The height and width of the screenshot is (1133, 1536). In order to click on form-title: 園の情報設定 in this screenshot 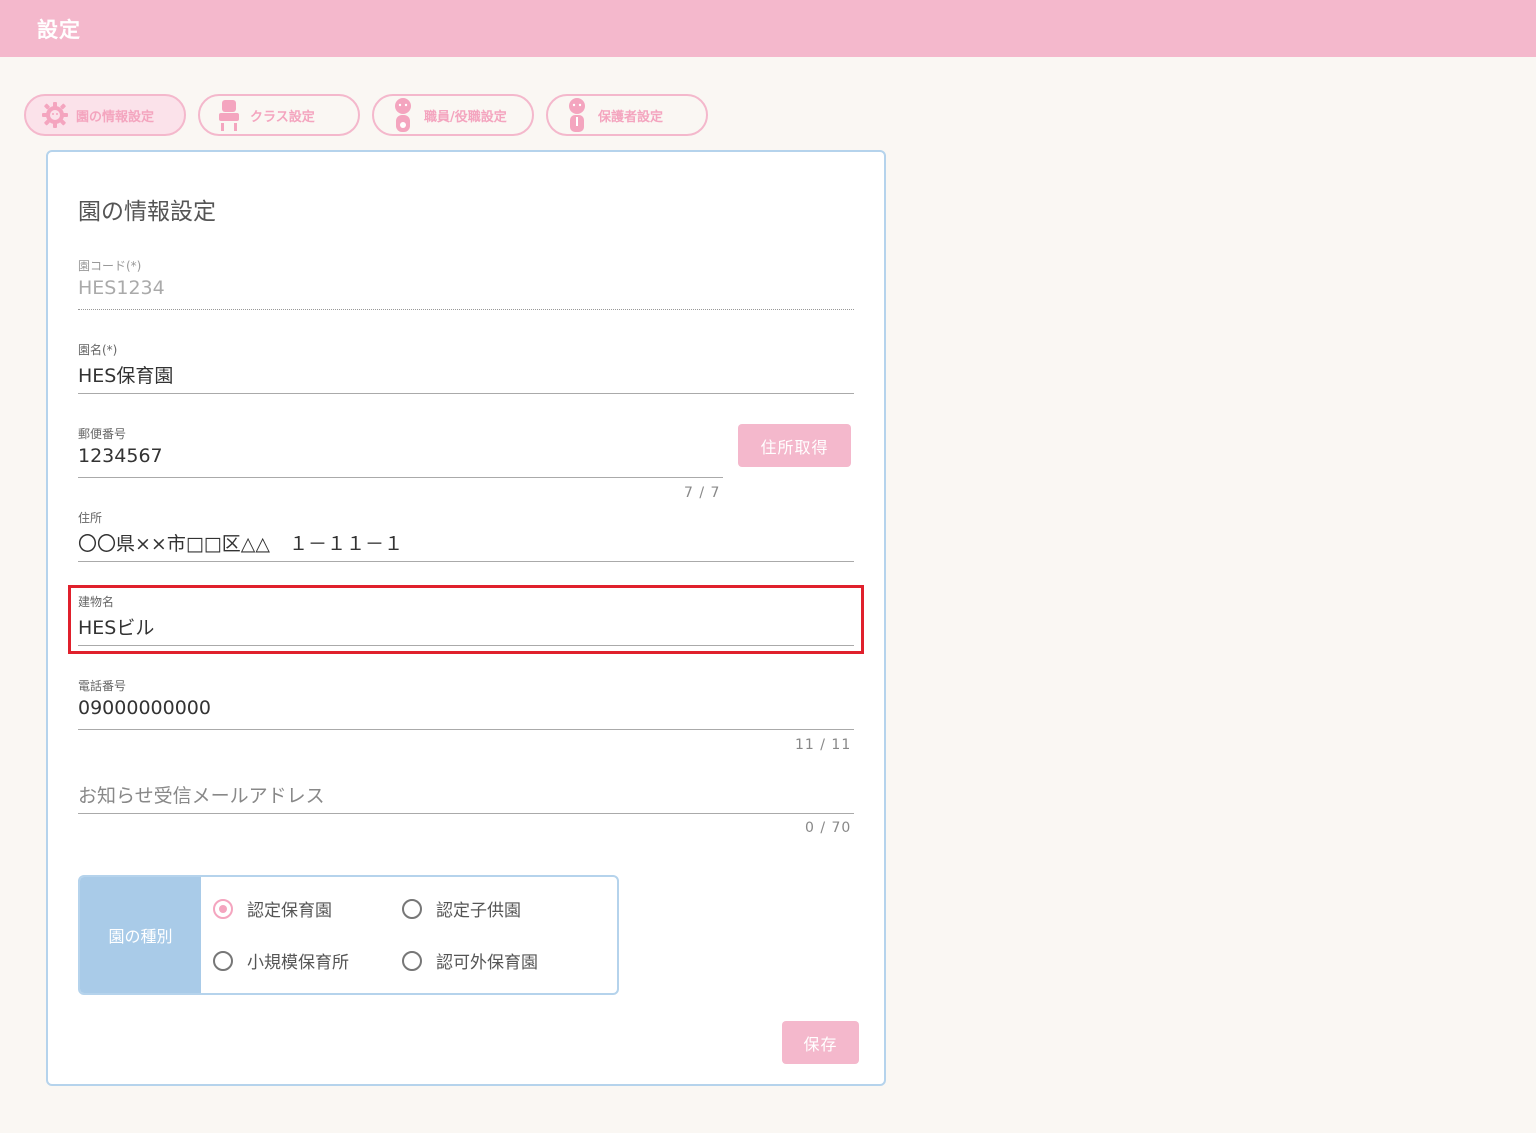, I will do `click(147, 212)`.